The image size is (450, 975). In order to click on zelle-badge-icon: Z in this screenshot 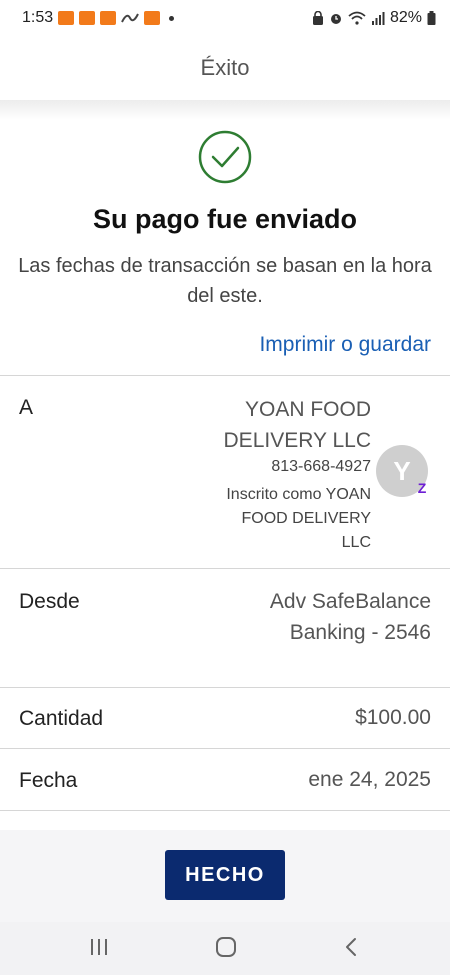, I will do `click(422, 488)`.